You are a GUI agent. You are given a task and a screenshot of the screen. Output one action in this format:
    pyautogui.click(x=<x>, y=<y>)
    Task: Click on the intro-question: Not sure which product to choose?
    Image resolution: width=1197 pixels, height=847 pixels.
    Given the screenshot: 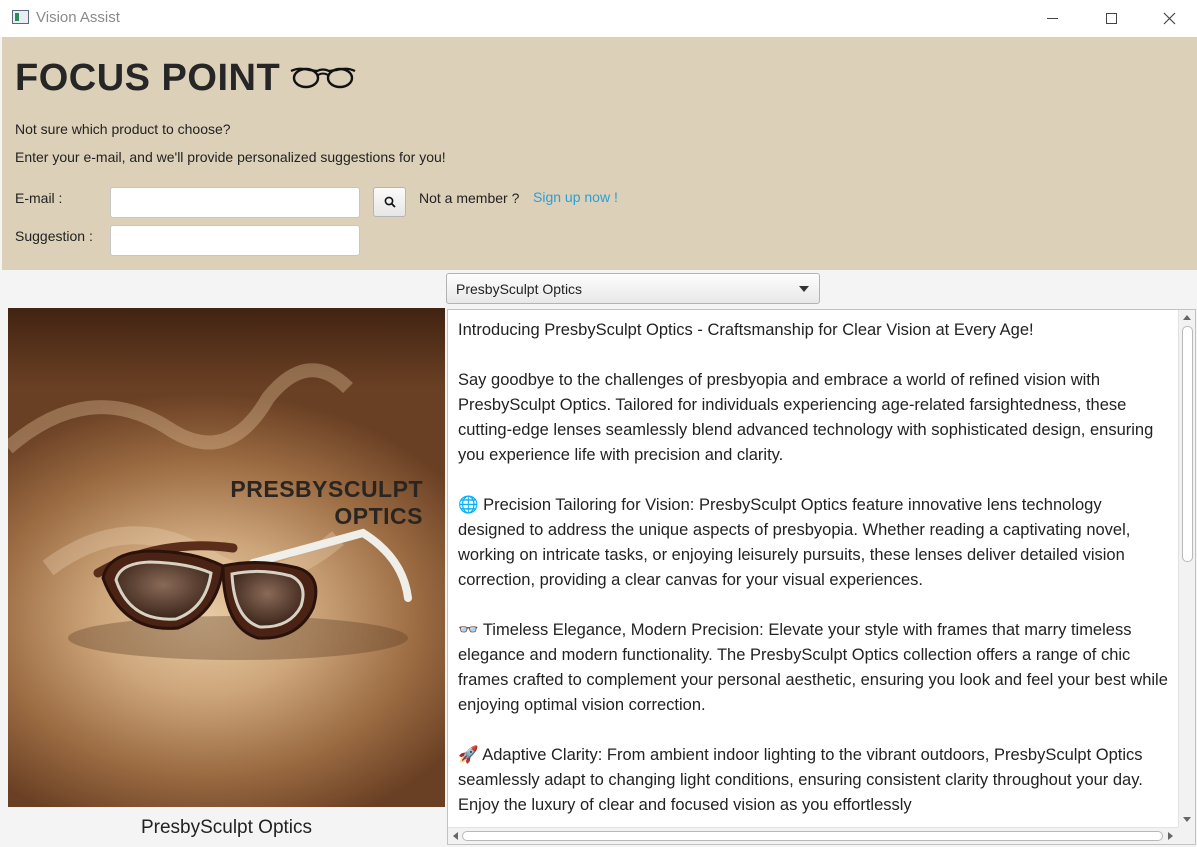 What is the action you would take?
    pyautogui.click(x=123, y=129)
    